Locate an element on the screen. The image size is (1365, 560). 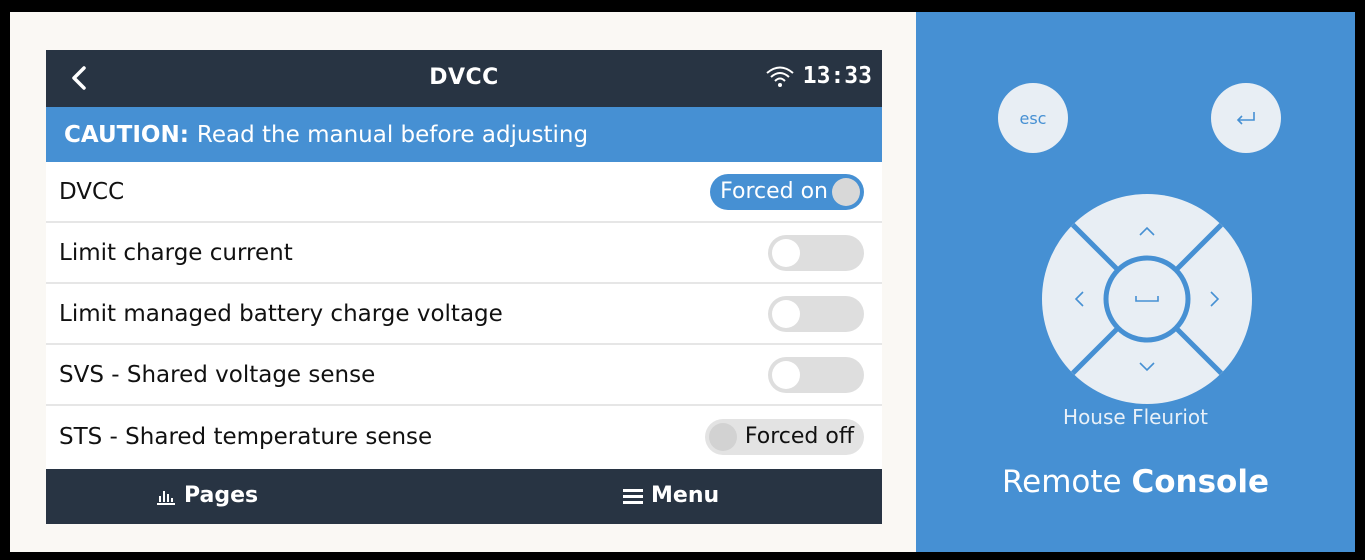
limit-charge-current-toggle is located at coordinates (816, 252).